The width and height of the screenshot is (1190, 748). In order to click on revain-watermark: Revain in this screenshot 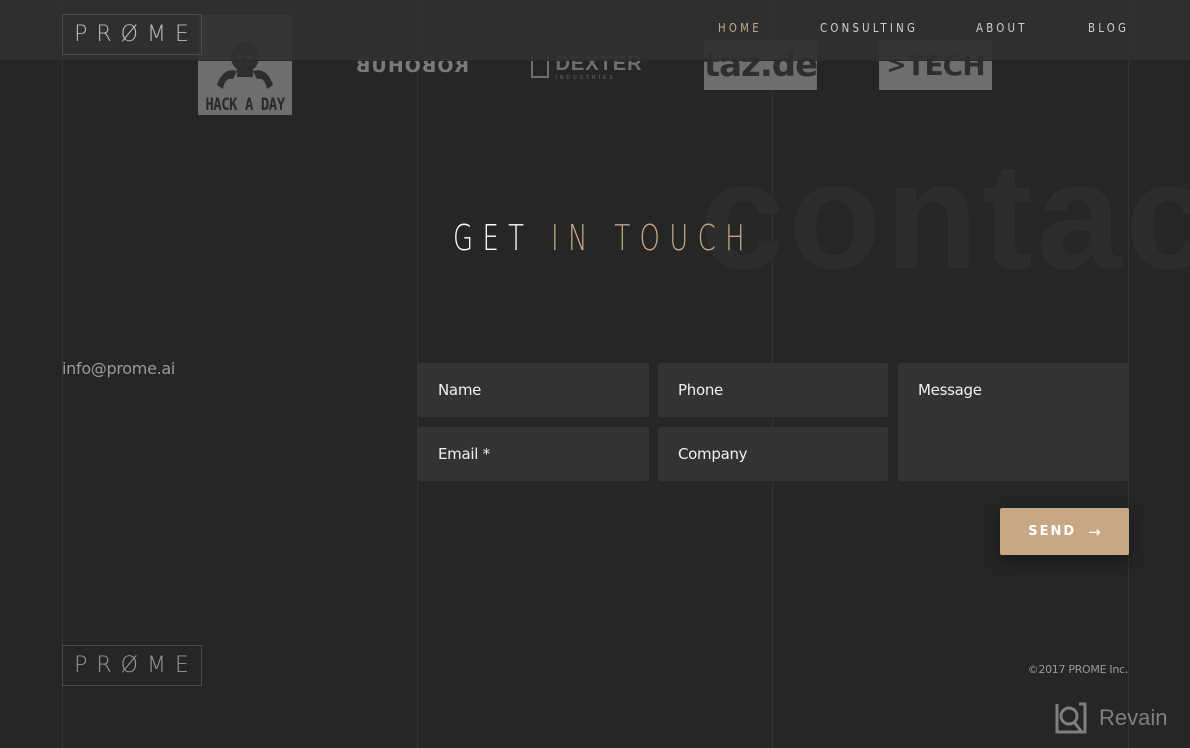, I will do `click(1111, 718)`.